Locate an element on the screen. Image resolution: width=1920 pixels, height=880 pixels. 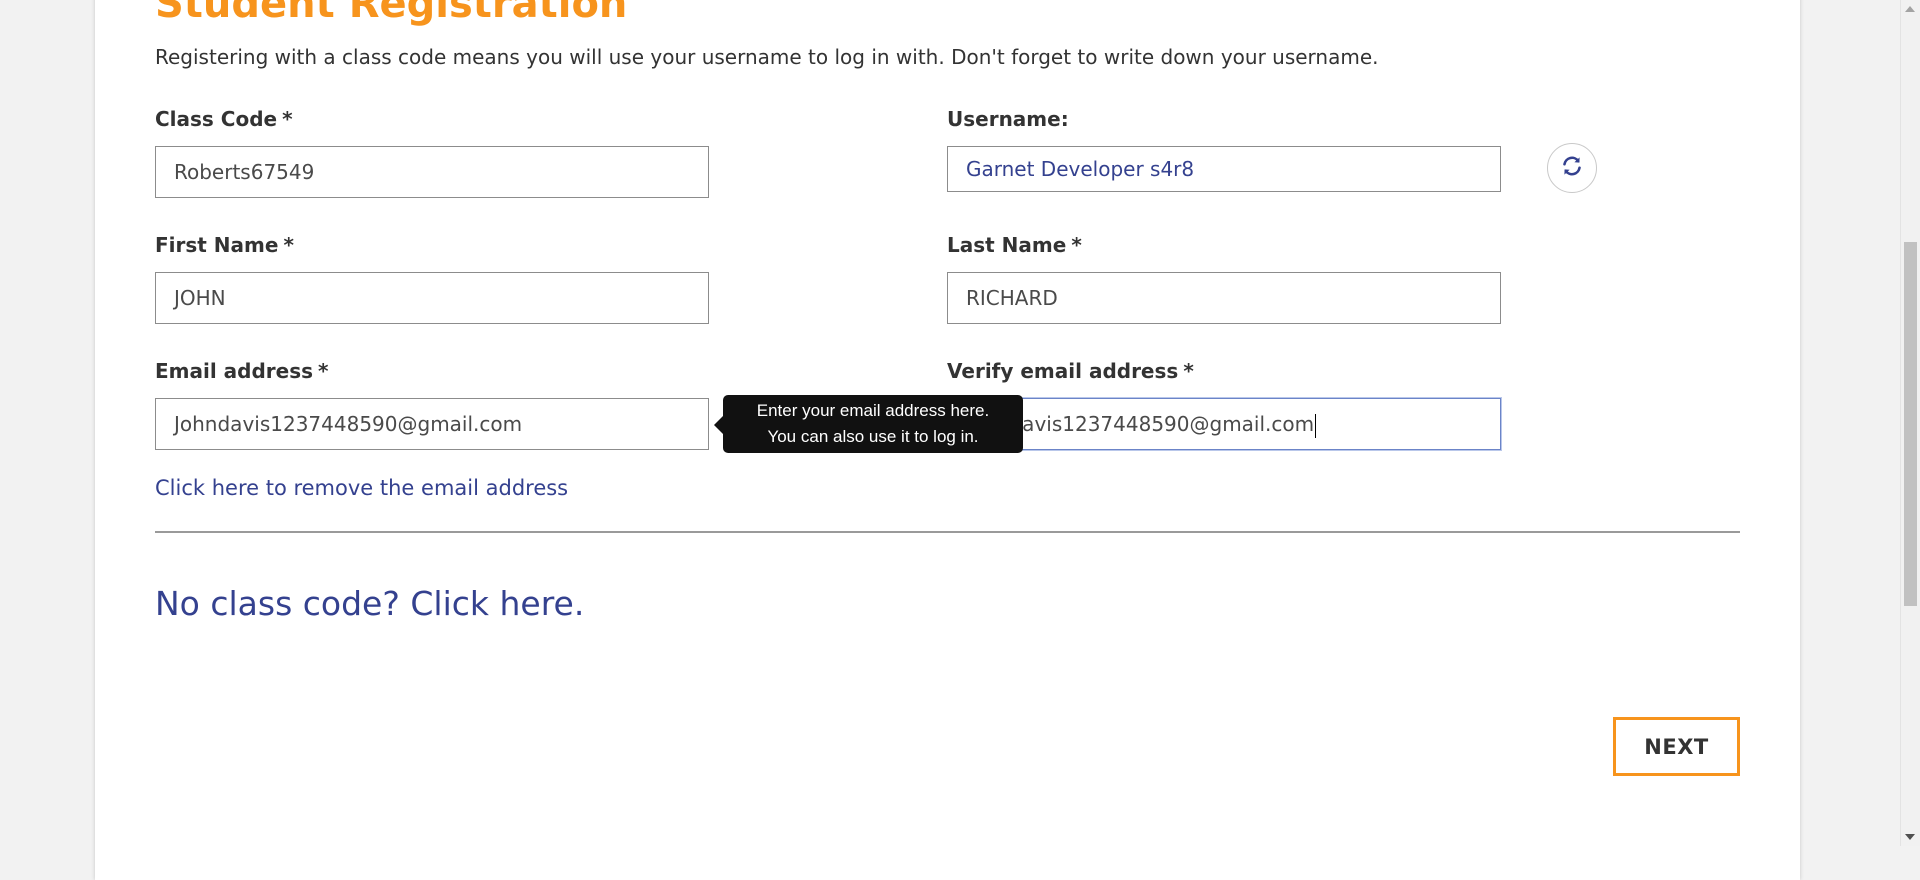
class-code-label: Class Code * is located at coordinates (224, 119).